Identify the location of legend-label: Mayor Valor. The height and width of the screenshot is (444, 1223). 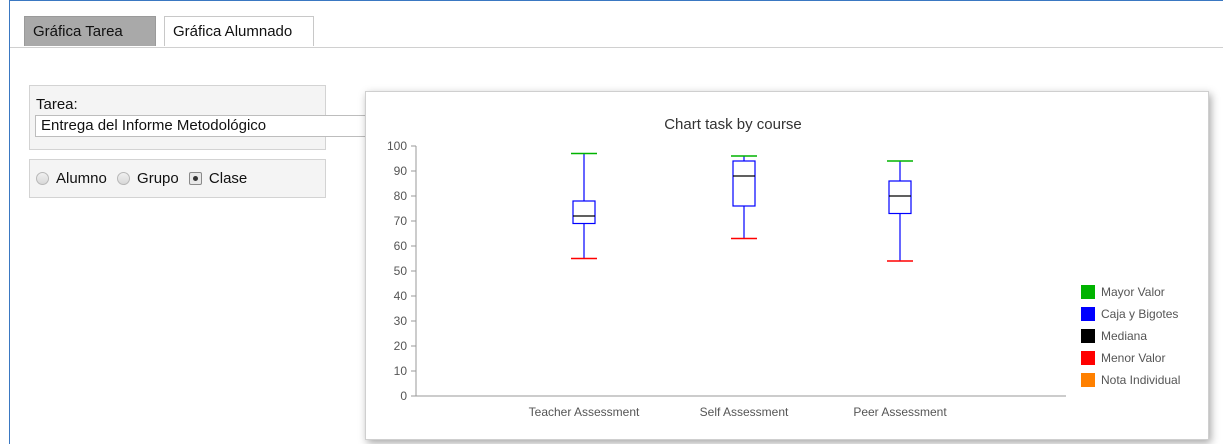
(1133, 292).